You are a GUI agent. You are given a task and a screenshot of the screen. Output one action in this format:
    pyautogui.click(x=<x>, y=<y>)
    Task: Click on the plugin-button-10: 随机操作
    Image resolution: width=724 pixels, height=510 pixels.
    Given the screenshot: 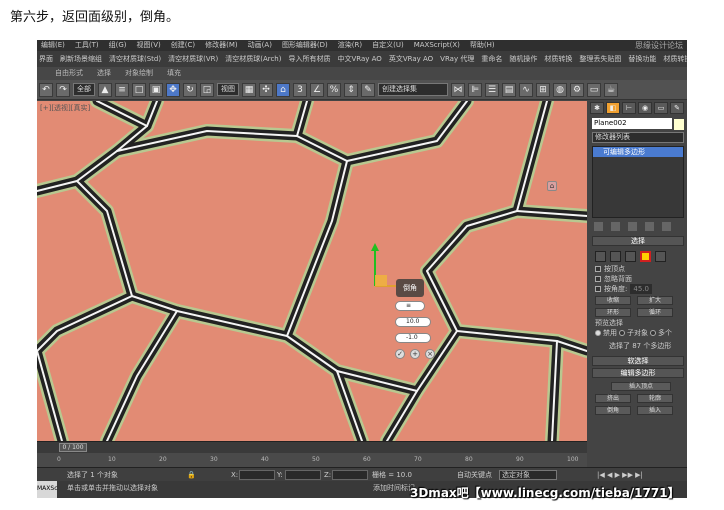 What is the action you would take?
    pyautogui.click(x=523, y=59)
    